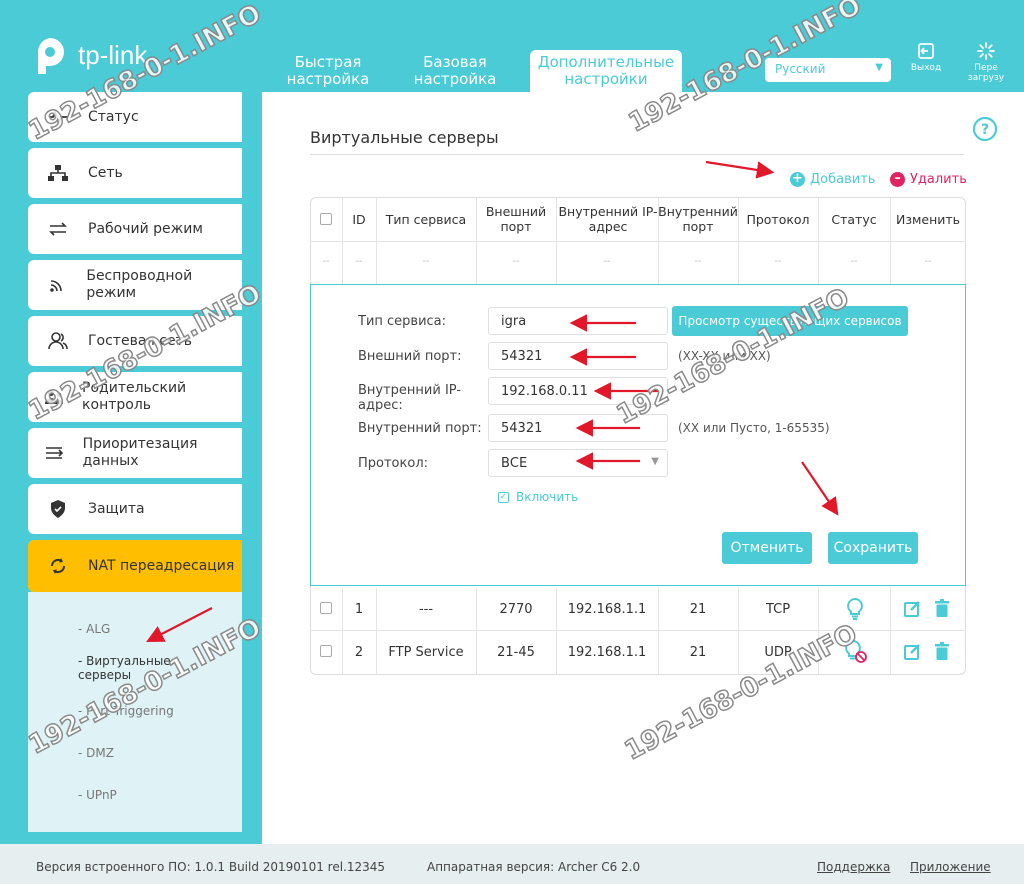  I want to click on sidebar-item-guest-network: Гостевая сеть, so click(135, 341).